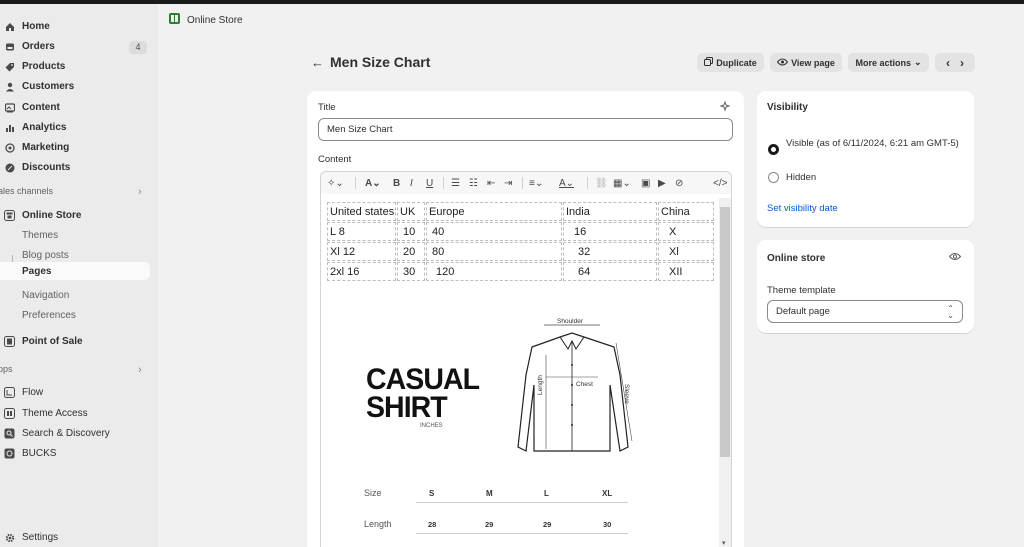 Image resolution: width=1024 pixels, height=547 pixels. Describe the element at coordinates (610, 271) in the screenshot. I see `table-cell: 64` at that location.